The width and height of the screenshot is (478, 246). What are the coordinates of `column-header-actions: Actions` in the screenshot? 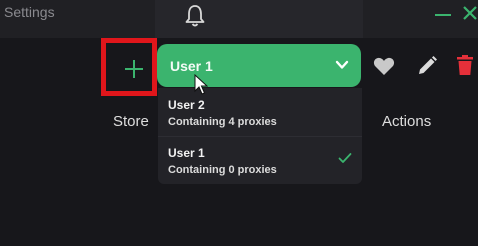 It's located at (407, 121).